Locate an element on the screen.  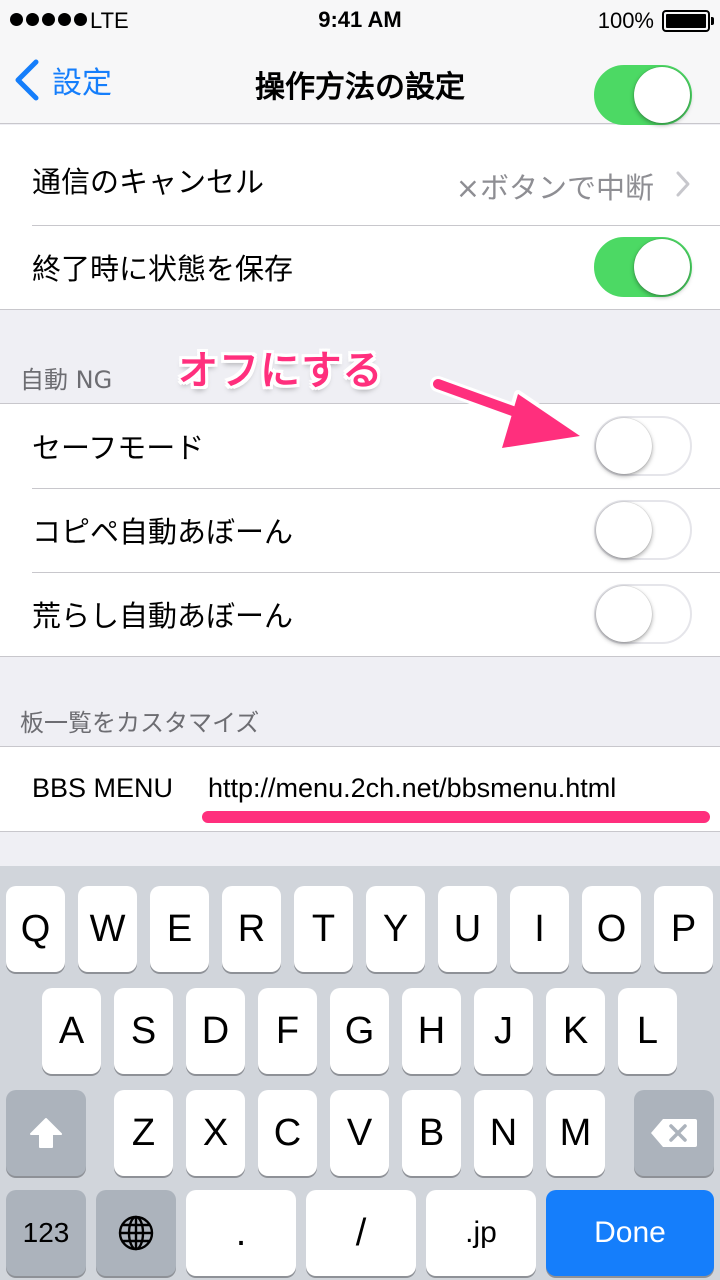
key-m: M is located at coordinates (575, 1133).